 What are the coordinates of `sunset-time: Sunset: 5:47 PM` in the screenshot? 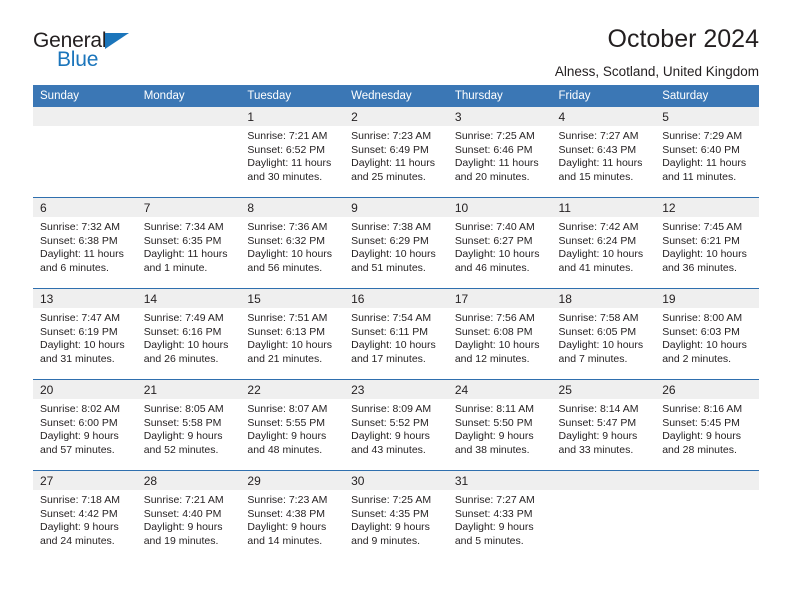 It's located at (597, 422).